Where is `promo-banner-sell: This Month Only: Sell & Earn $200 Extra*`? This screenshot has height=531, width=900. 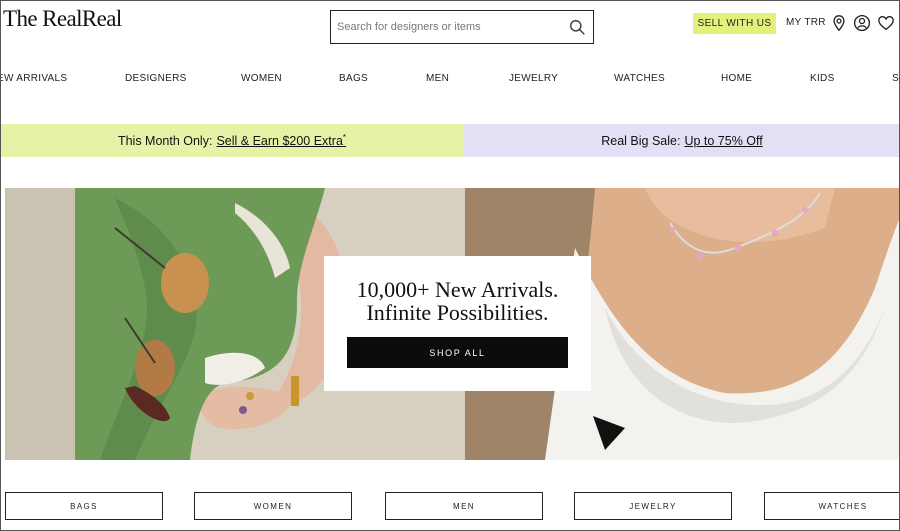 promo-banner-sell: This Month Only: Sell & Earn $200 Extra* is located at coordinates (232, 140).